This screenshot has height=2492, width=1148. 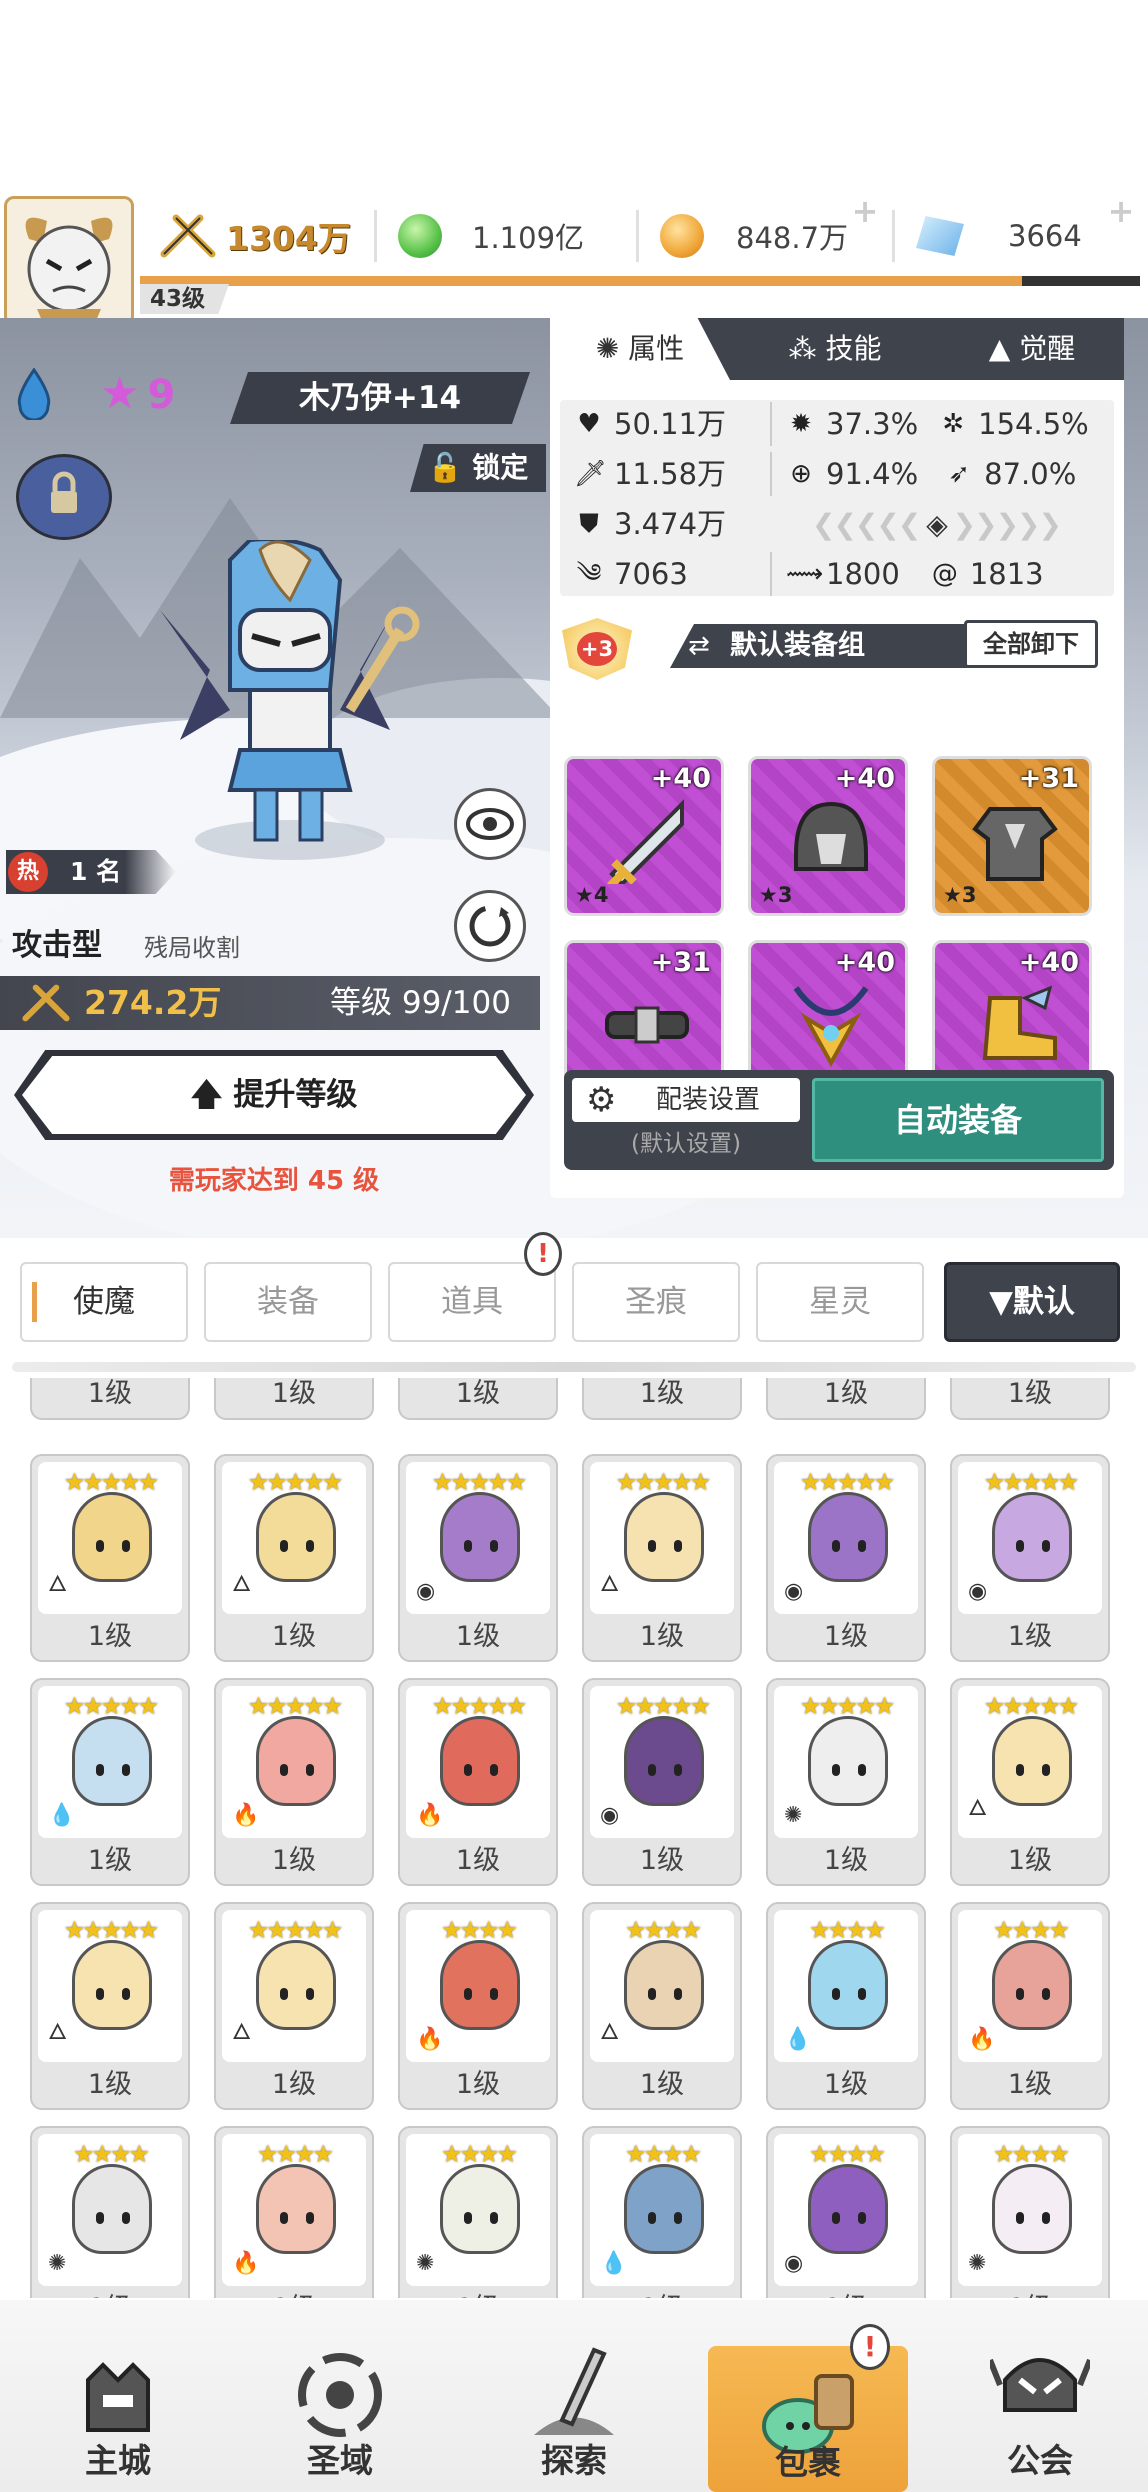 What do you see at coordinates (472, 1302) in the screenshot?
I see `filter-tab-2: 道具` at bounding box center [472, 1302].